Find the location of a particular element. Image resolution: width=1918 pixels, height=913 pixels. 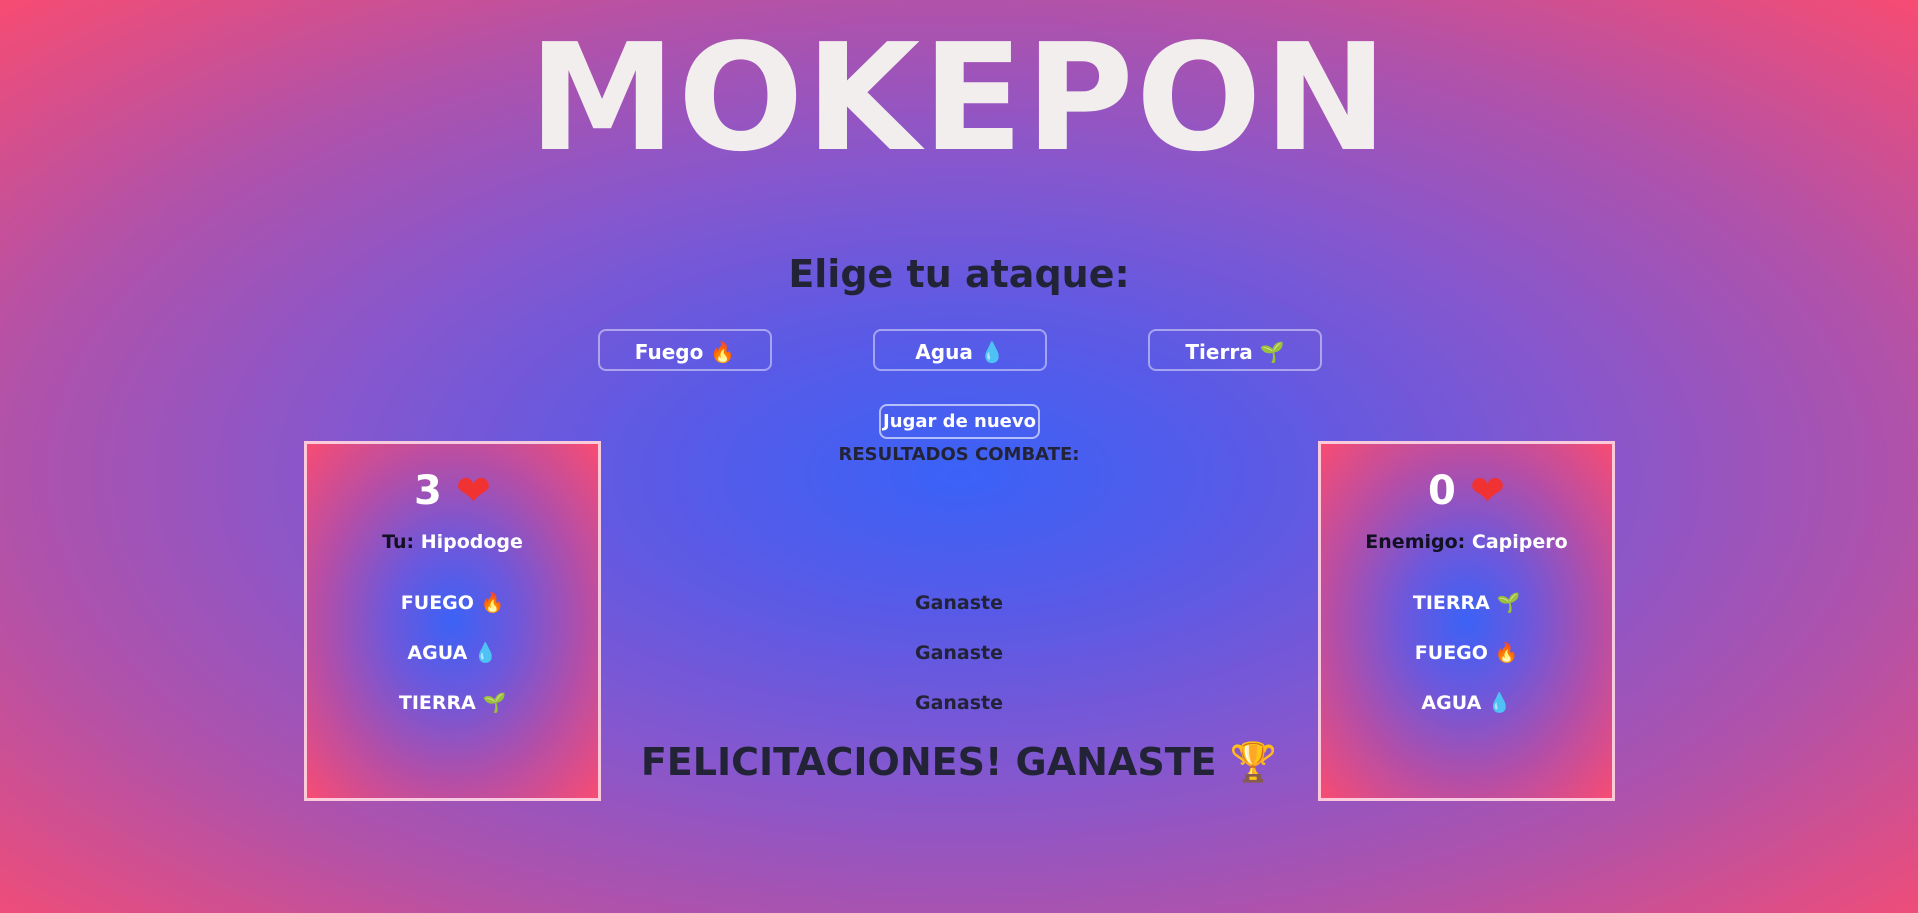

water-drop-icon: 💧 is located at coordinates (992, 352).